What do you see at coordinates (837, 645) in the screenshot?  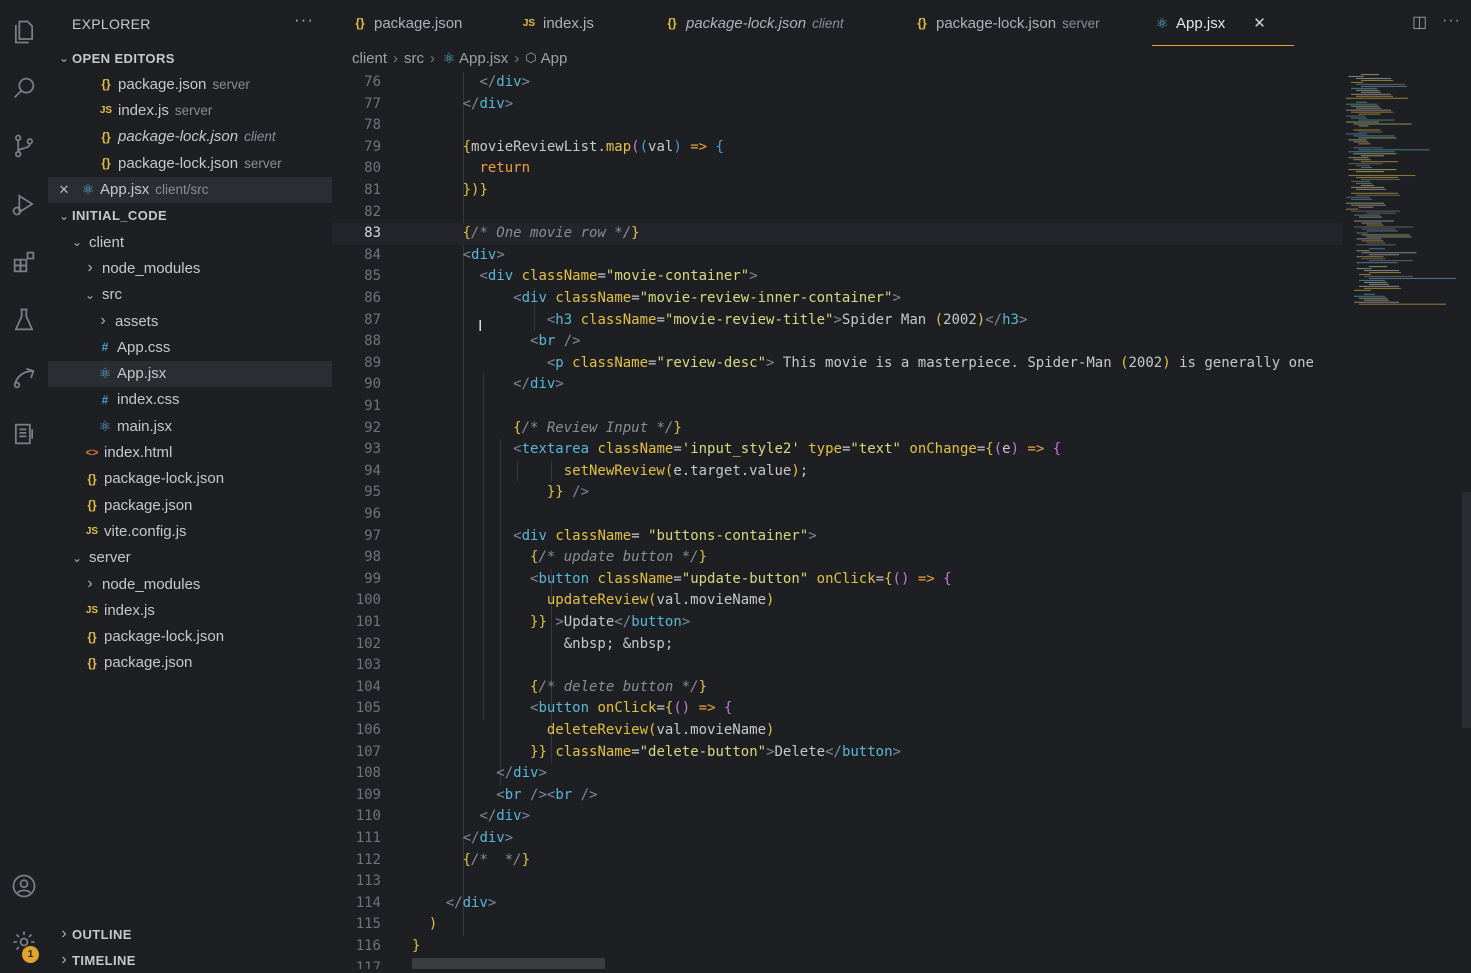 I see `code-line: 102 &nbsp; &nbsp;` at bounding box center [837, 645].